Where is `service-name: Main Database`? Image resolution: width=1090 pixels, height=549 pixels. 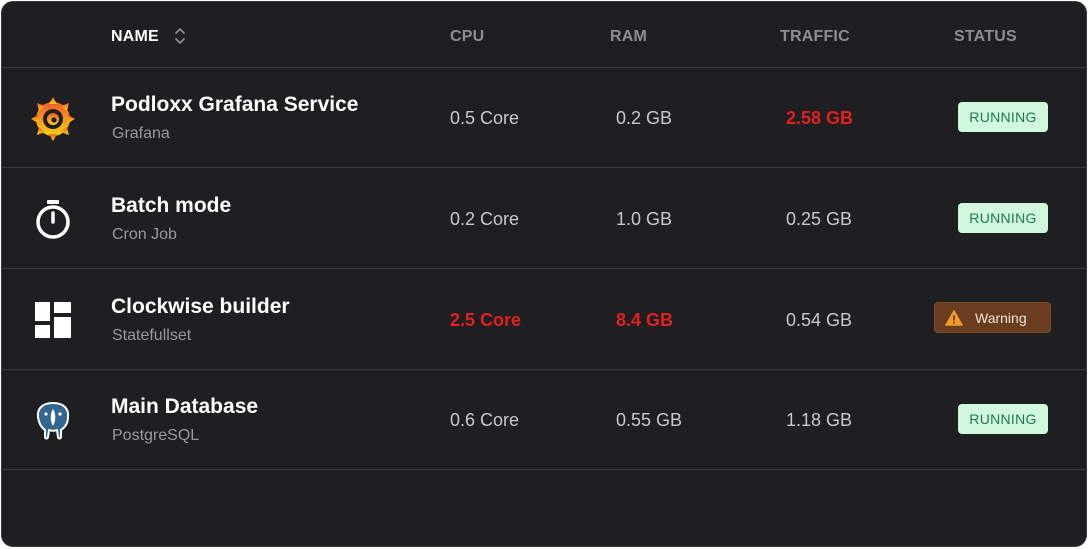
service-name: Main Database is located at coordinates (184, 407).